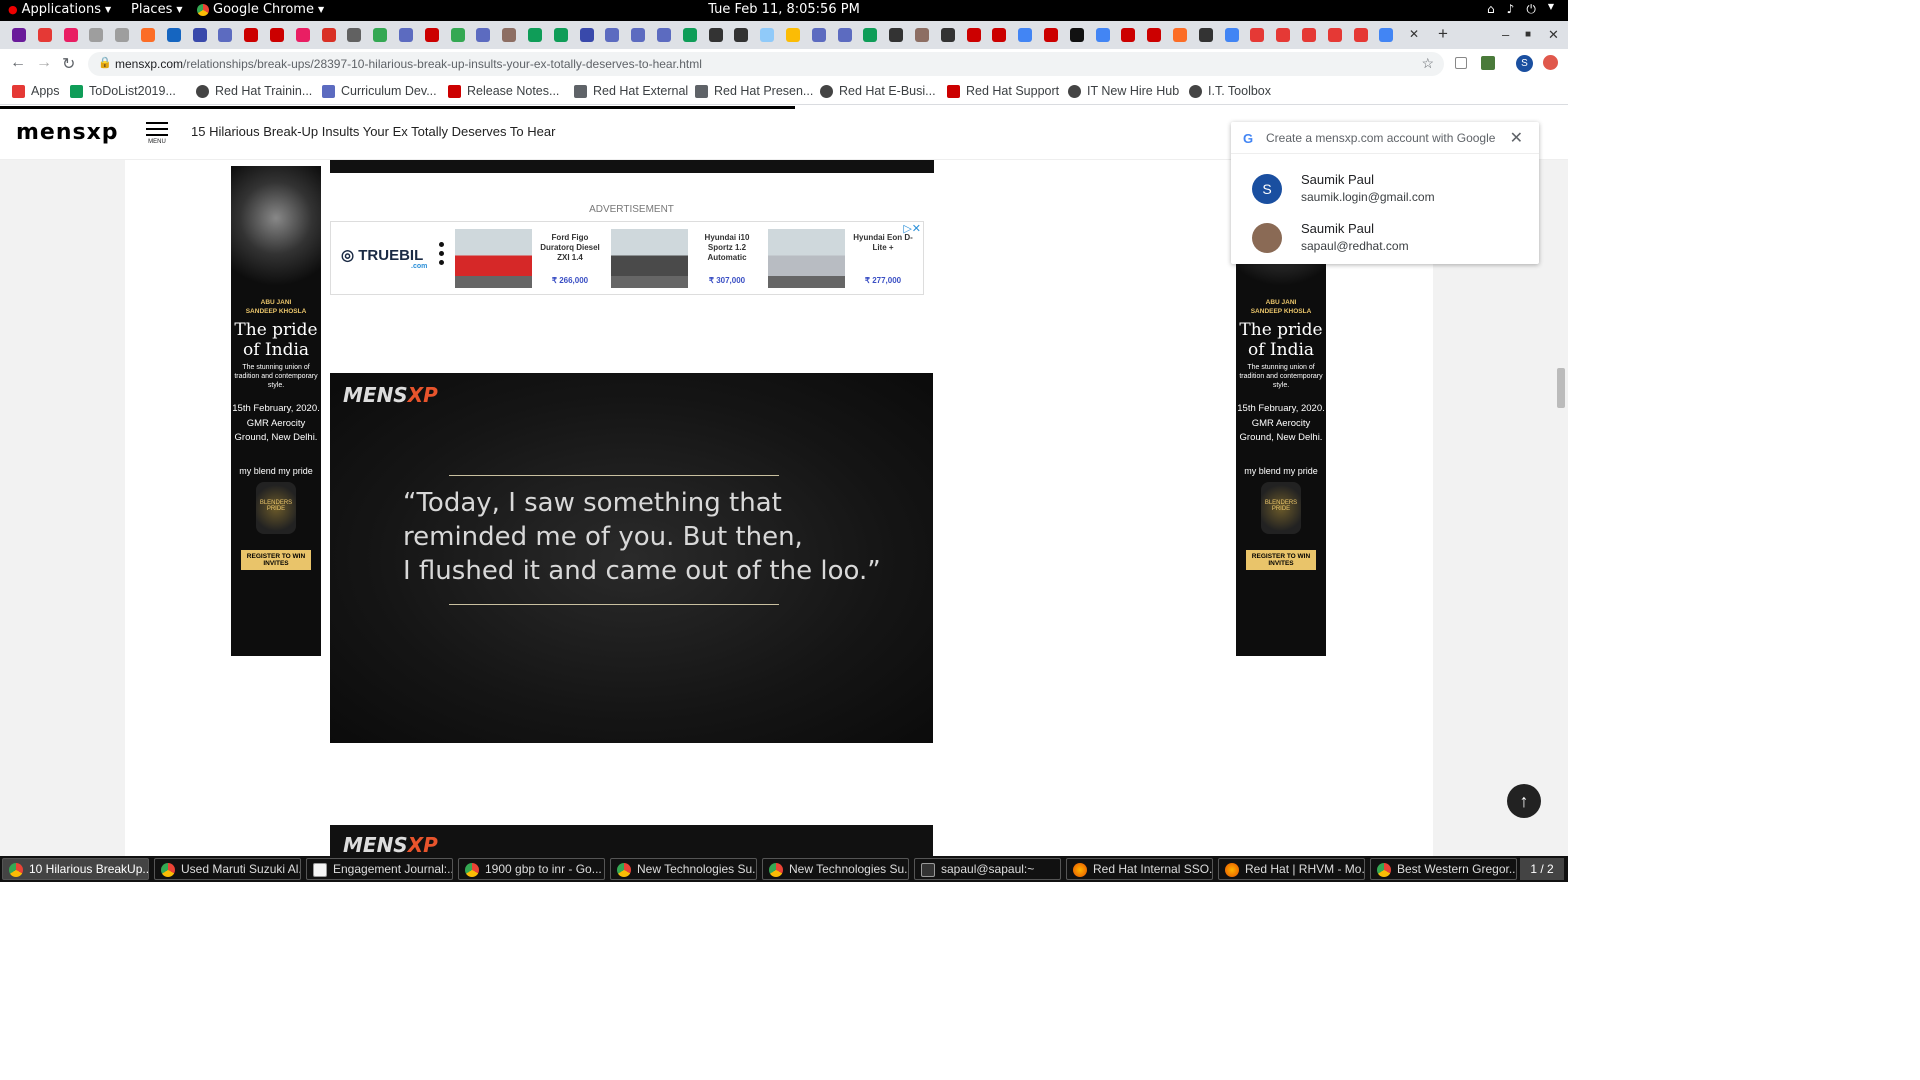  What do you see at coordinates (1553, 35) in the screenshot?
I see `close-window-button: ✕` at bounding box center [1553, 35].